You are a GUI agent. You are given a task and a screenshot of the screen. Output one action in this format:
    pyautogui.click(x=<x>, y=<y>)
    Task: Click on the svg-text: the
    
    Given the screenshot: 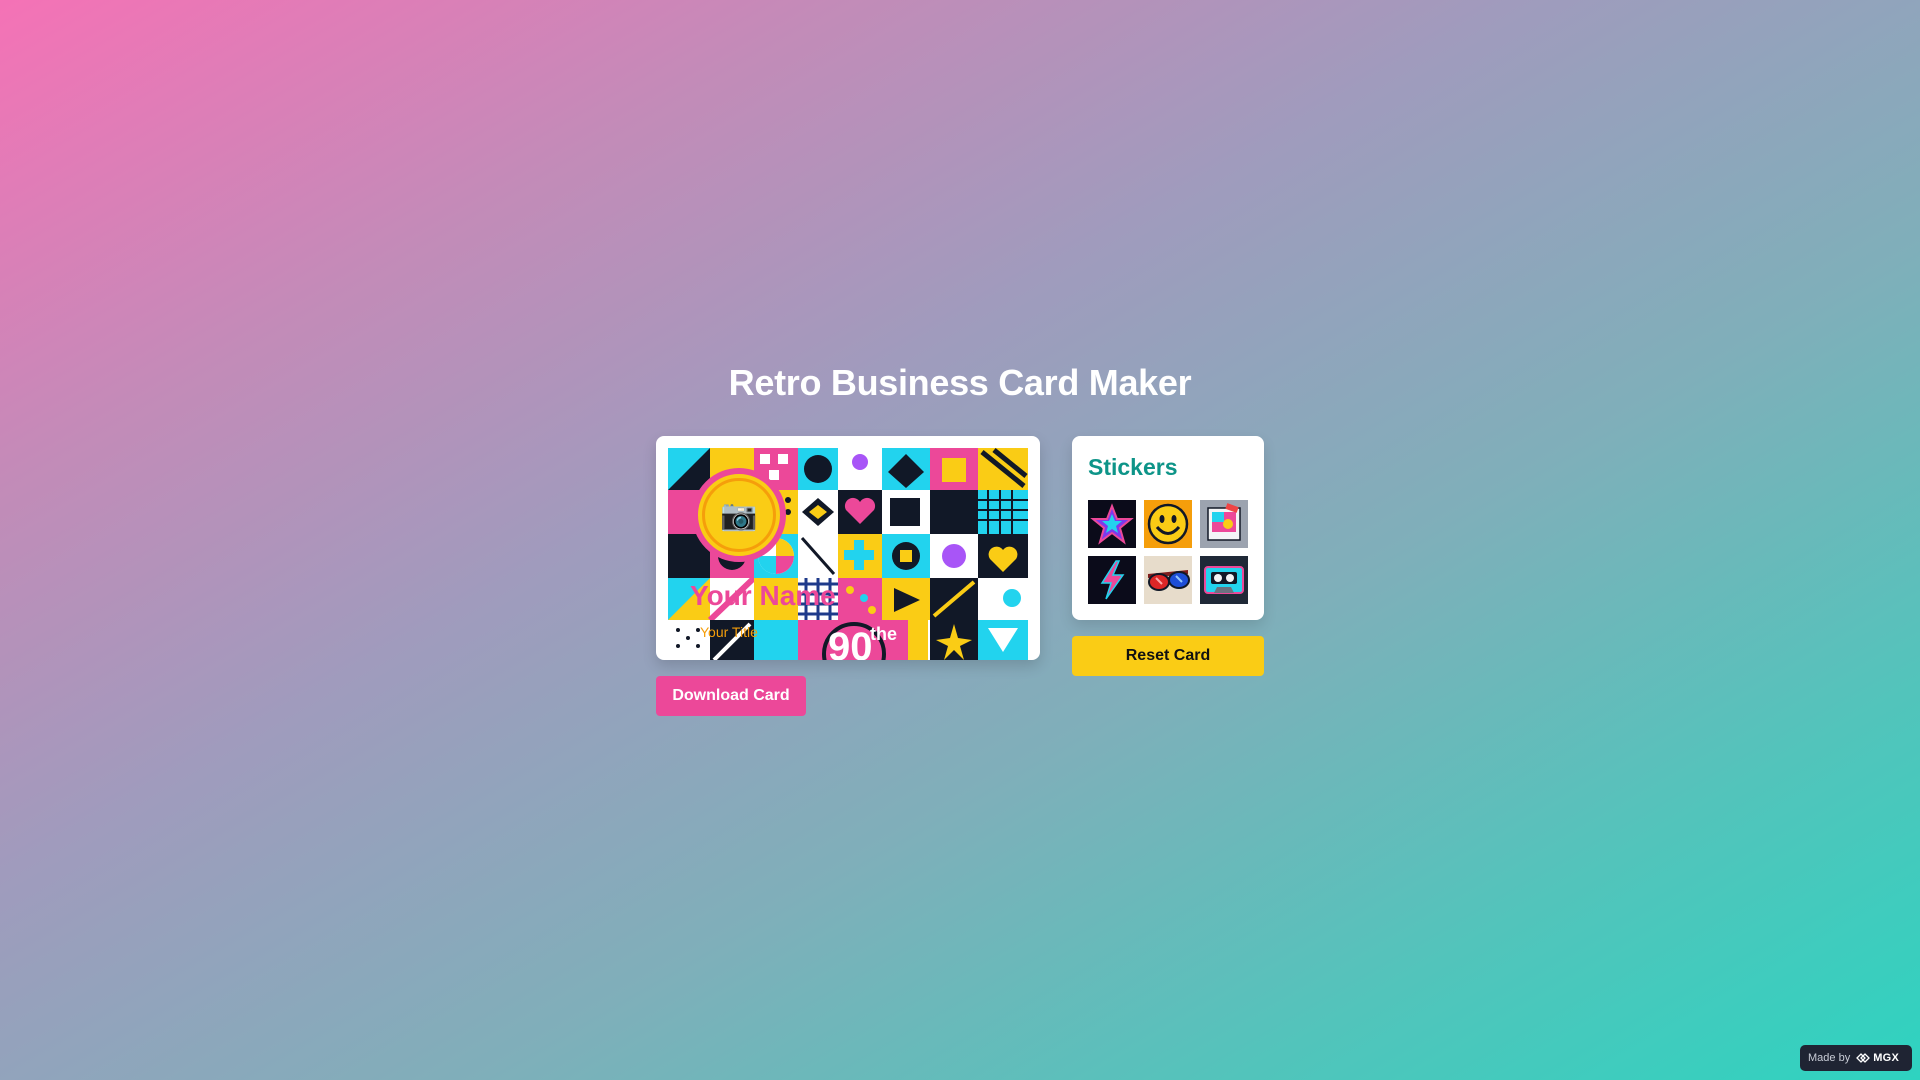 What is the action you would take?
    pyautogui.click(x=883, y=634)
    